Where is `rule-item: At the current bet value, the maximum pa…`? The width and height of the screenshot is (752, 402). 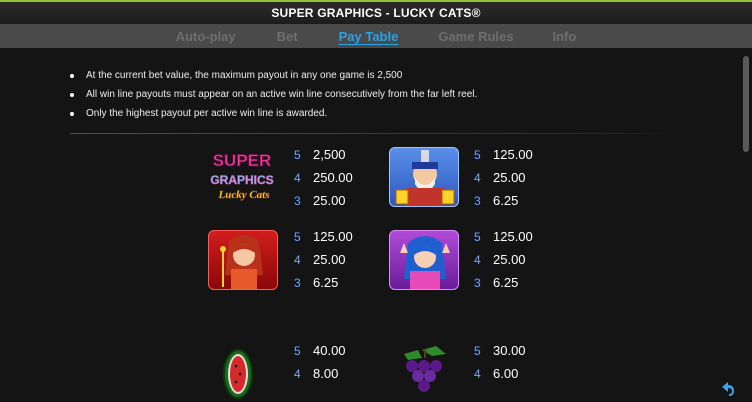 rule-item: At the current bet value, the maximum pa… is located at coordinates (273, 79).